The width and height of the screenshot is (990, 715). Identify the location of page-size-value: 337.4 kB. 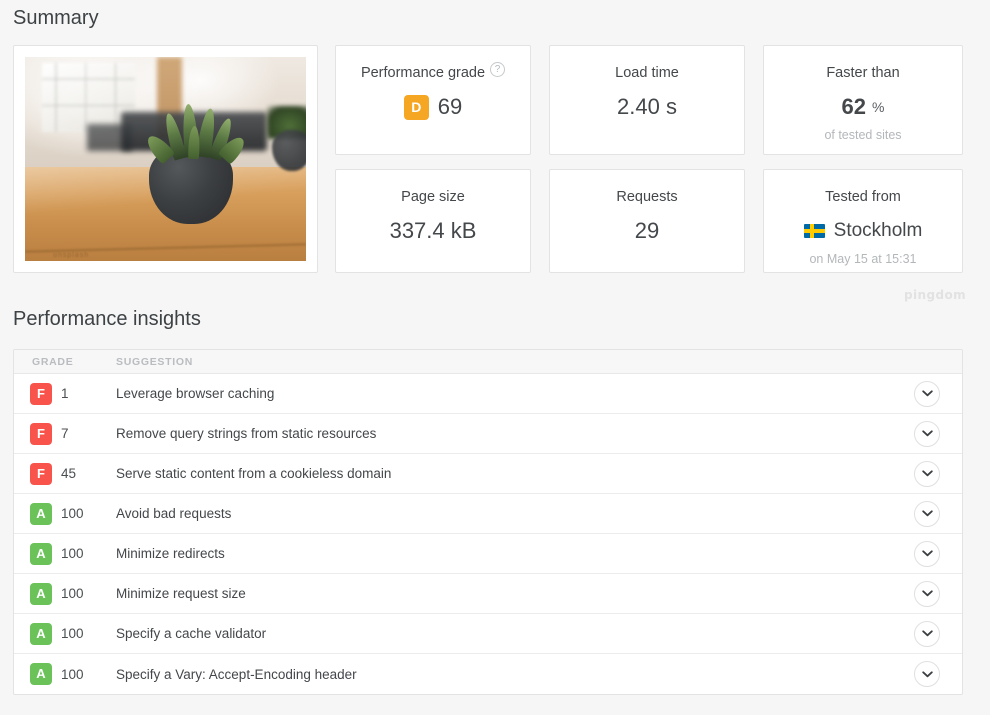
(433, 230).